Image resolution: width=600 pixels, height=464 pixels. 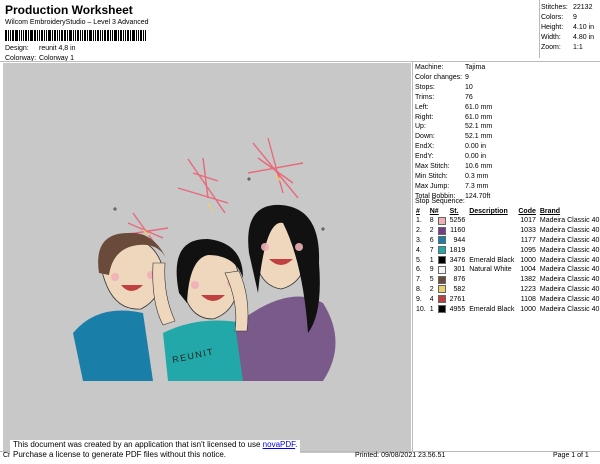 I want to click on novapdf-link: novaPDF, so click(x=279, y=444).